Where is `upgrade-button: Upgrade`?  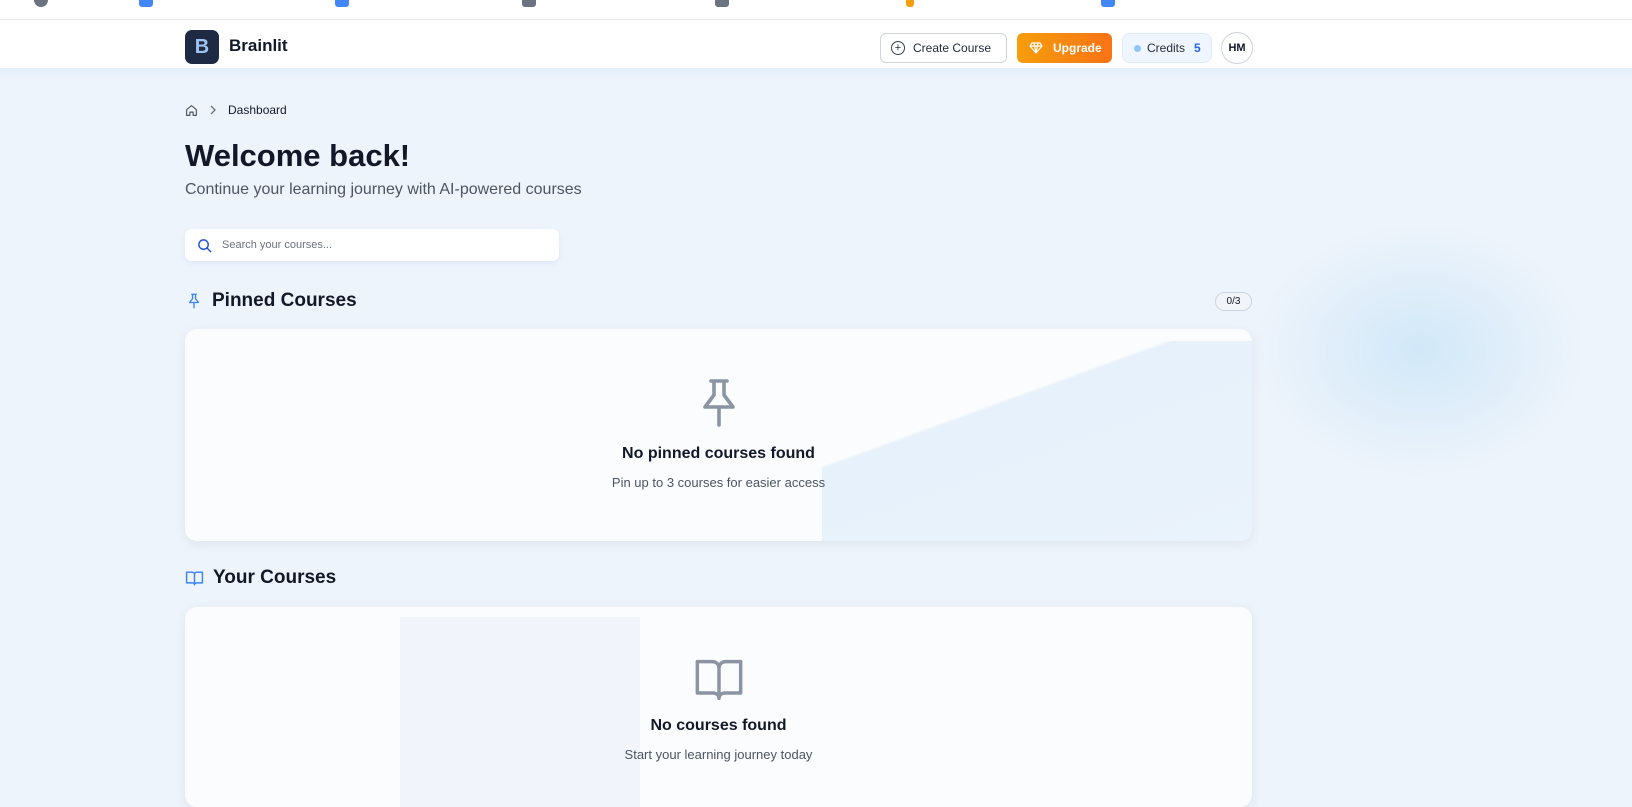 upgrade-button: Upgrade is located at coordinates (1064, 48).